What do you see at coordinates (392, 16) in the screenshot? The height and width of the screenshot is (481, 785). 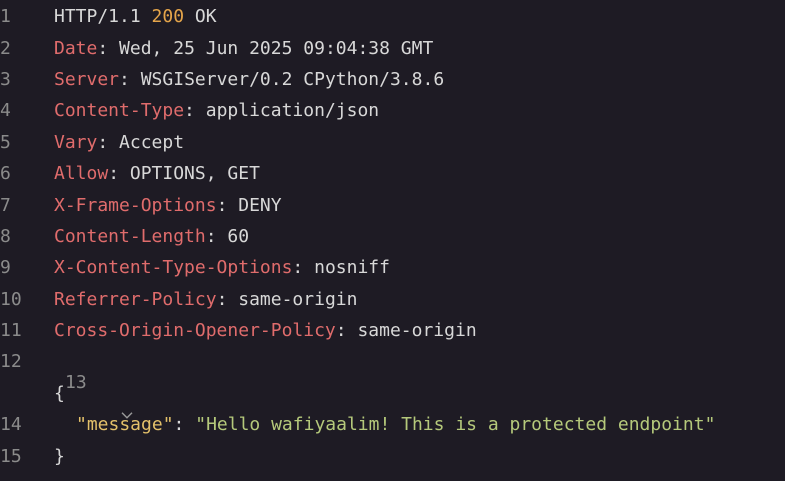 I see `code-line-1: 1 HTTP/1.1 200 OK` at bounding box center [392, 16].